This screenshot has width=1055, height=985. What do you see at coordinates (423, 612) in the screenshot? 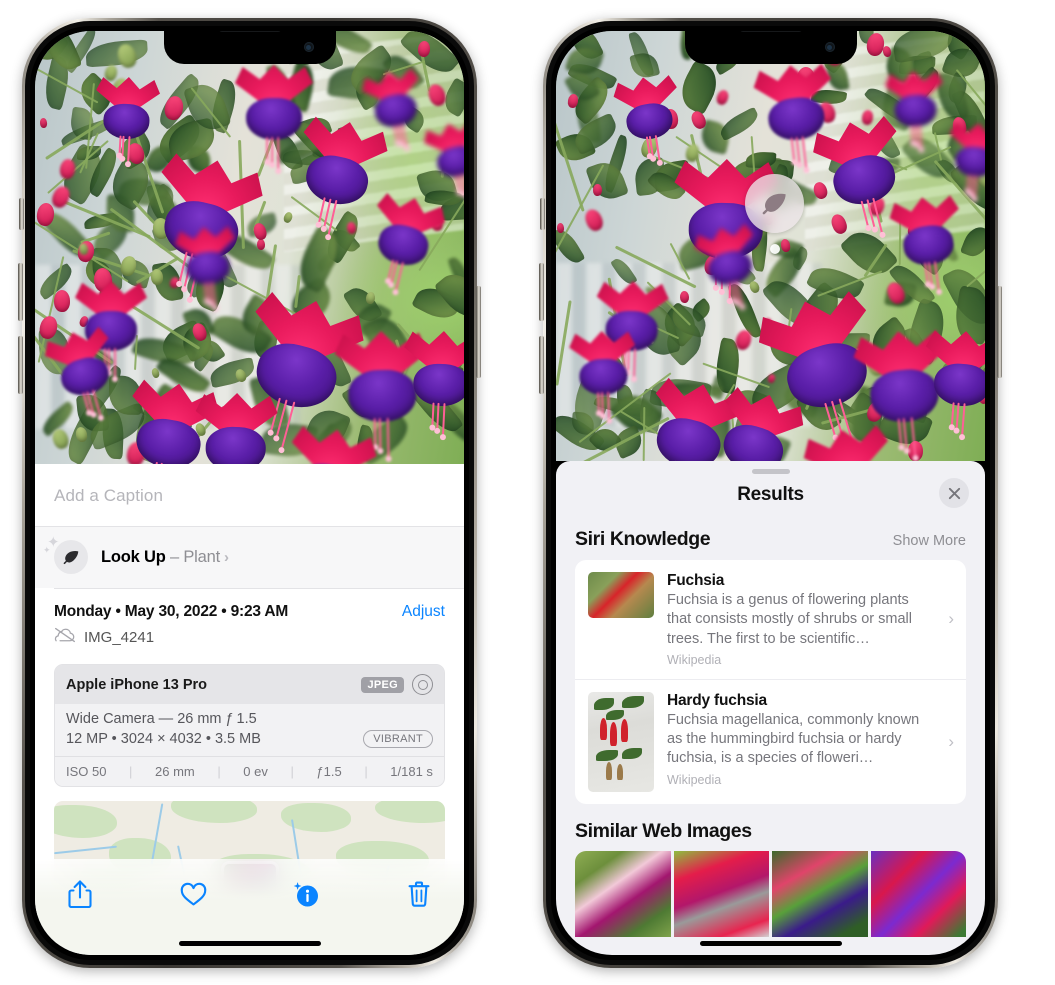
I see `adjust-button: Adjust` at bounding box center [423, 612].